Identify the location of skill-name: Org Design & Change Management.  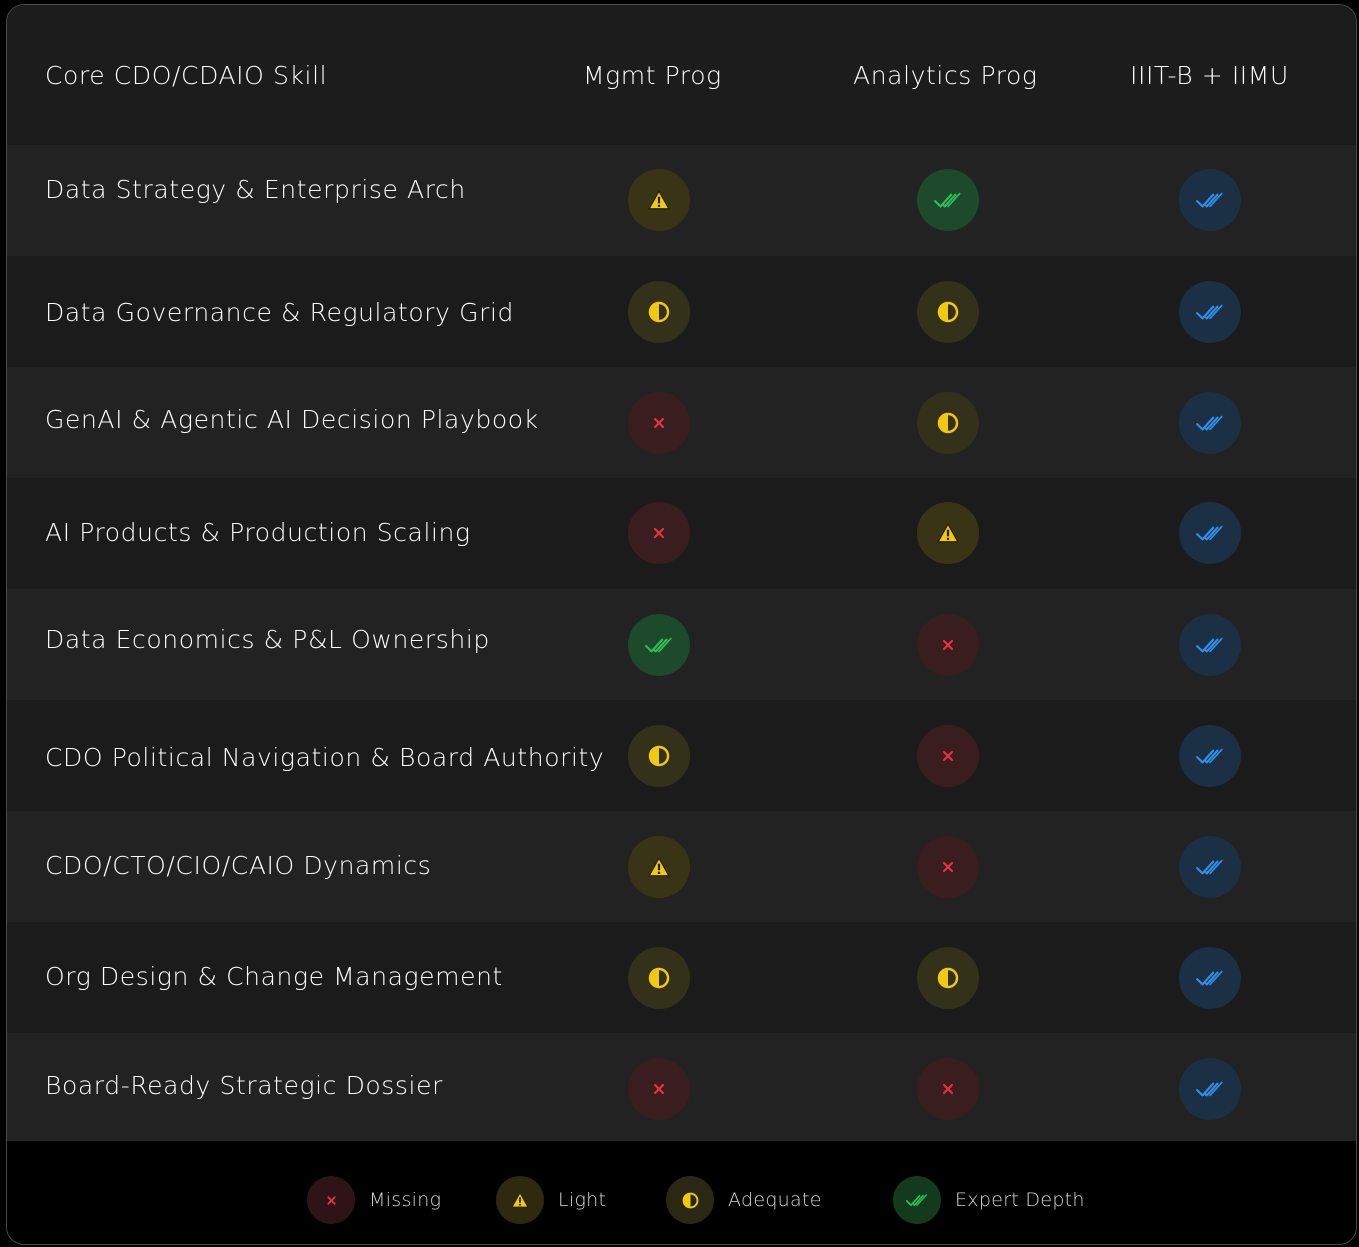
(274, 976).